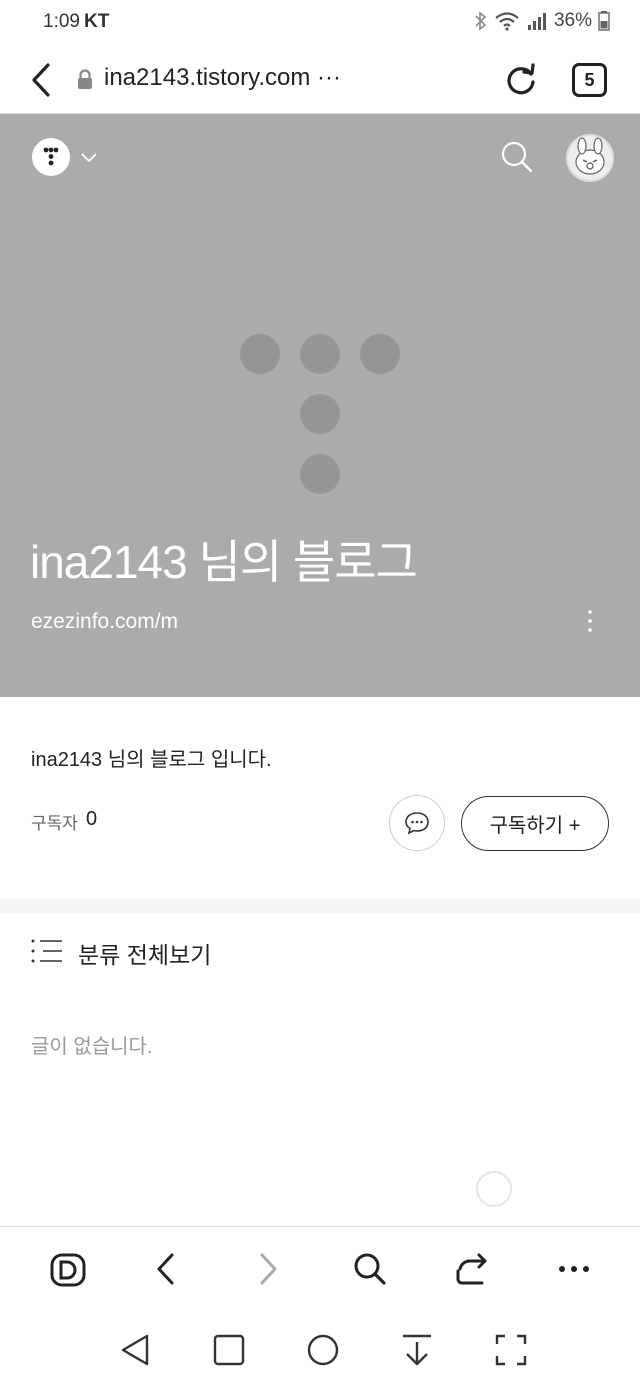 The height and width of the screenshot is (1387, 640). Describe the element at coordinates (574, 1269) in the screenshot. I see `more-icon` at that location.